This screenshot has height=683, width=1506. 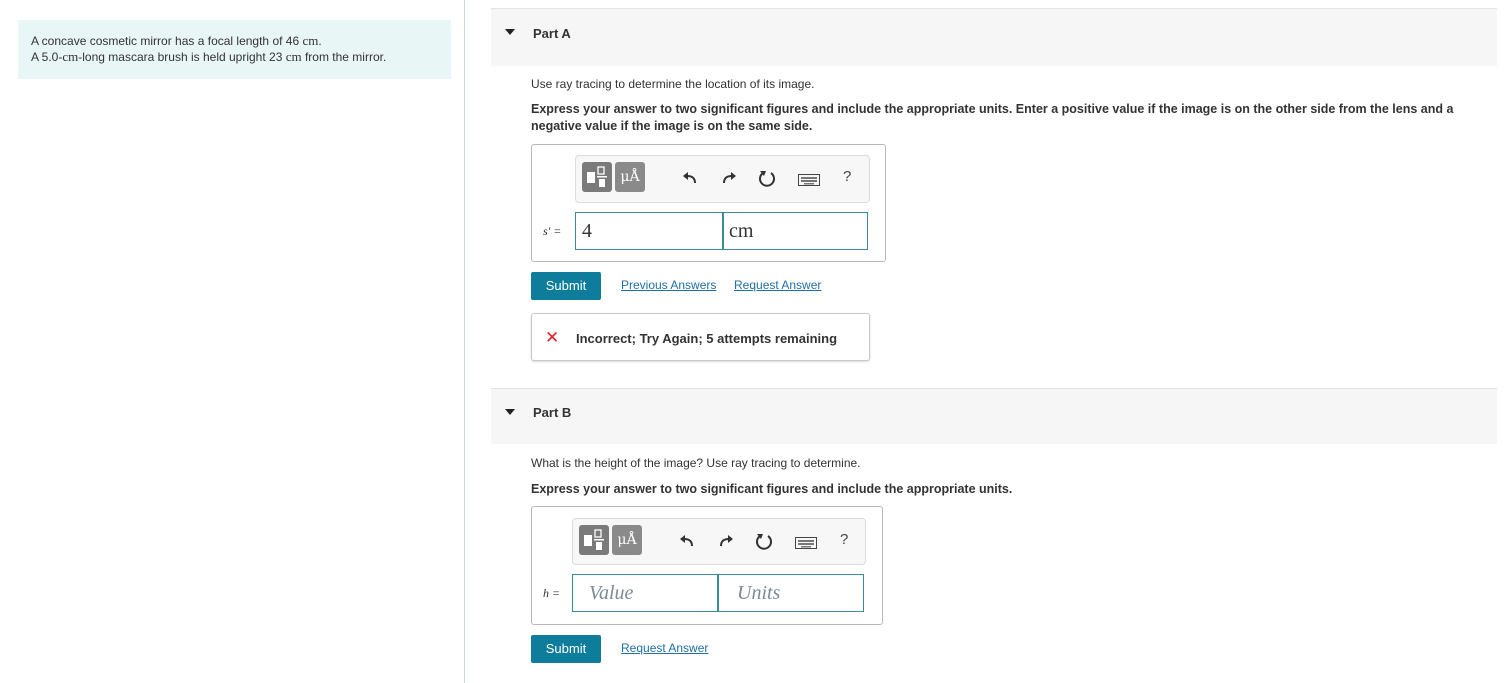 What do you see at coordinates (180, 57) in the screenshot?
I see `problem-text: -long mascara brush is held upright 23` at bounding box center [180, 57].